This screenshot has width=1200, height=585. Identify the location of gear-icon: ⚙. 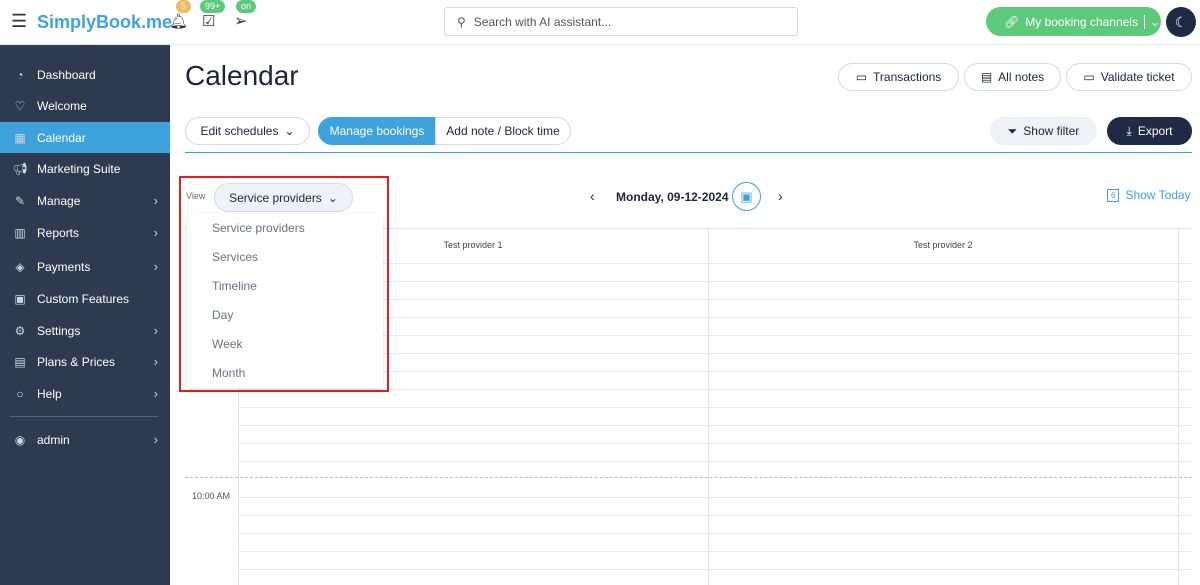
(20, 330).